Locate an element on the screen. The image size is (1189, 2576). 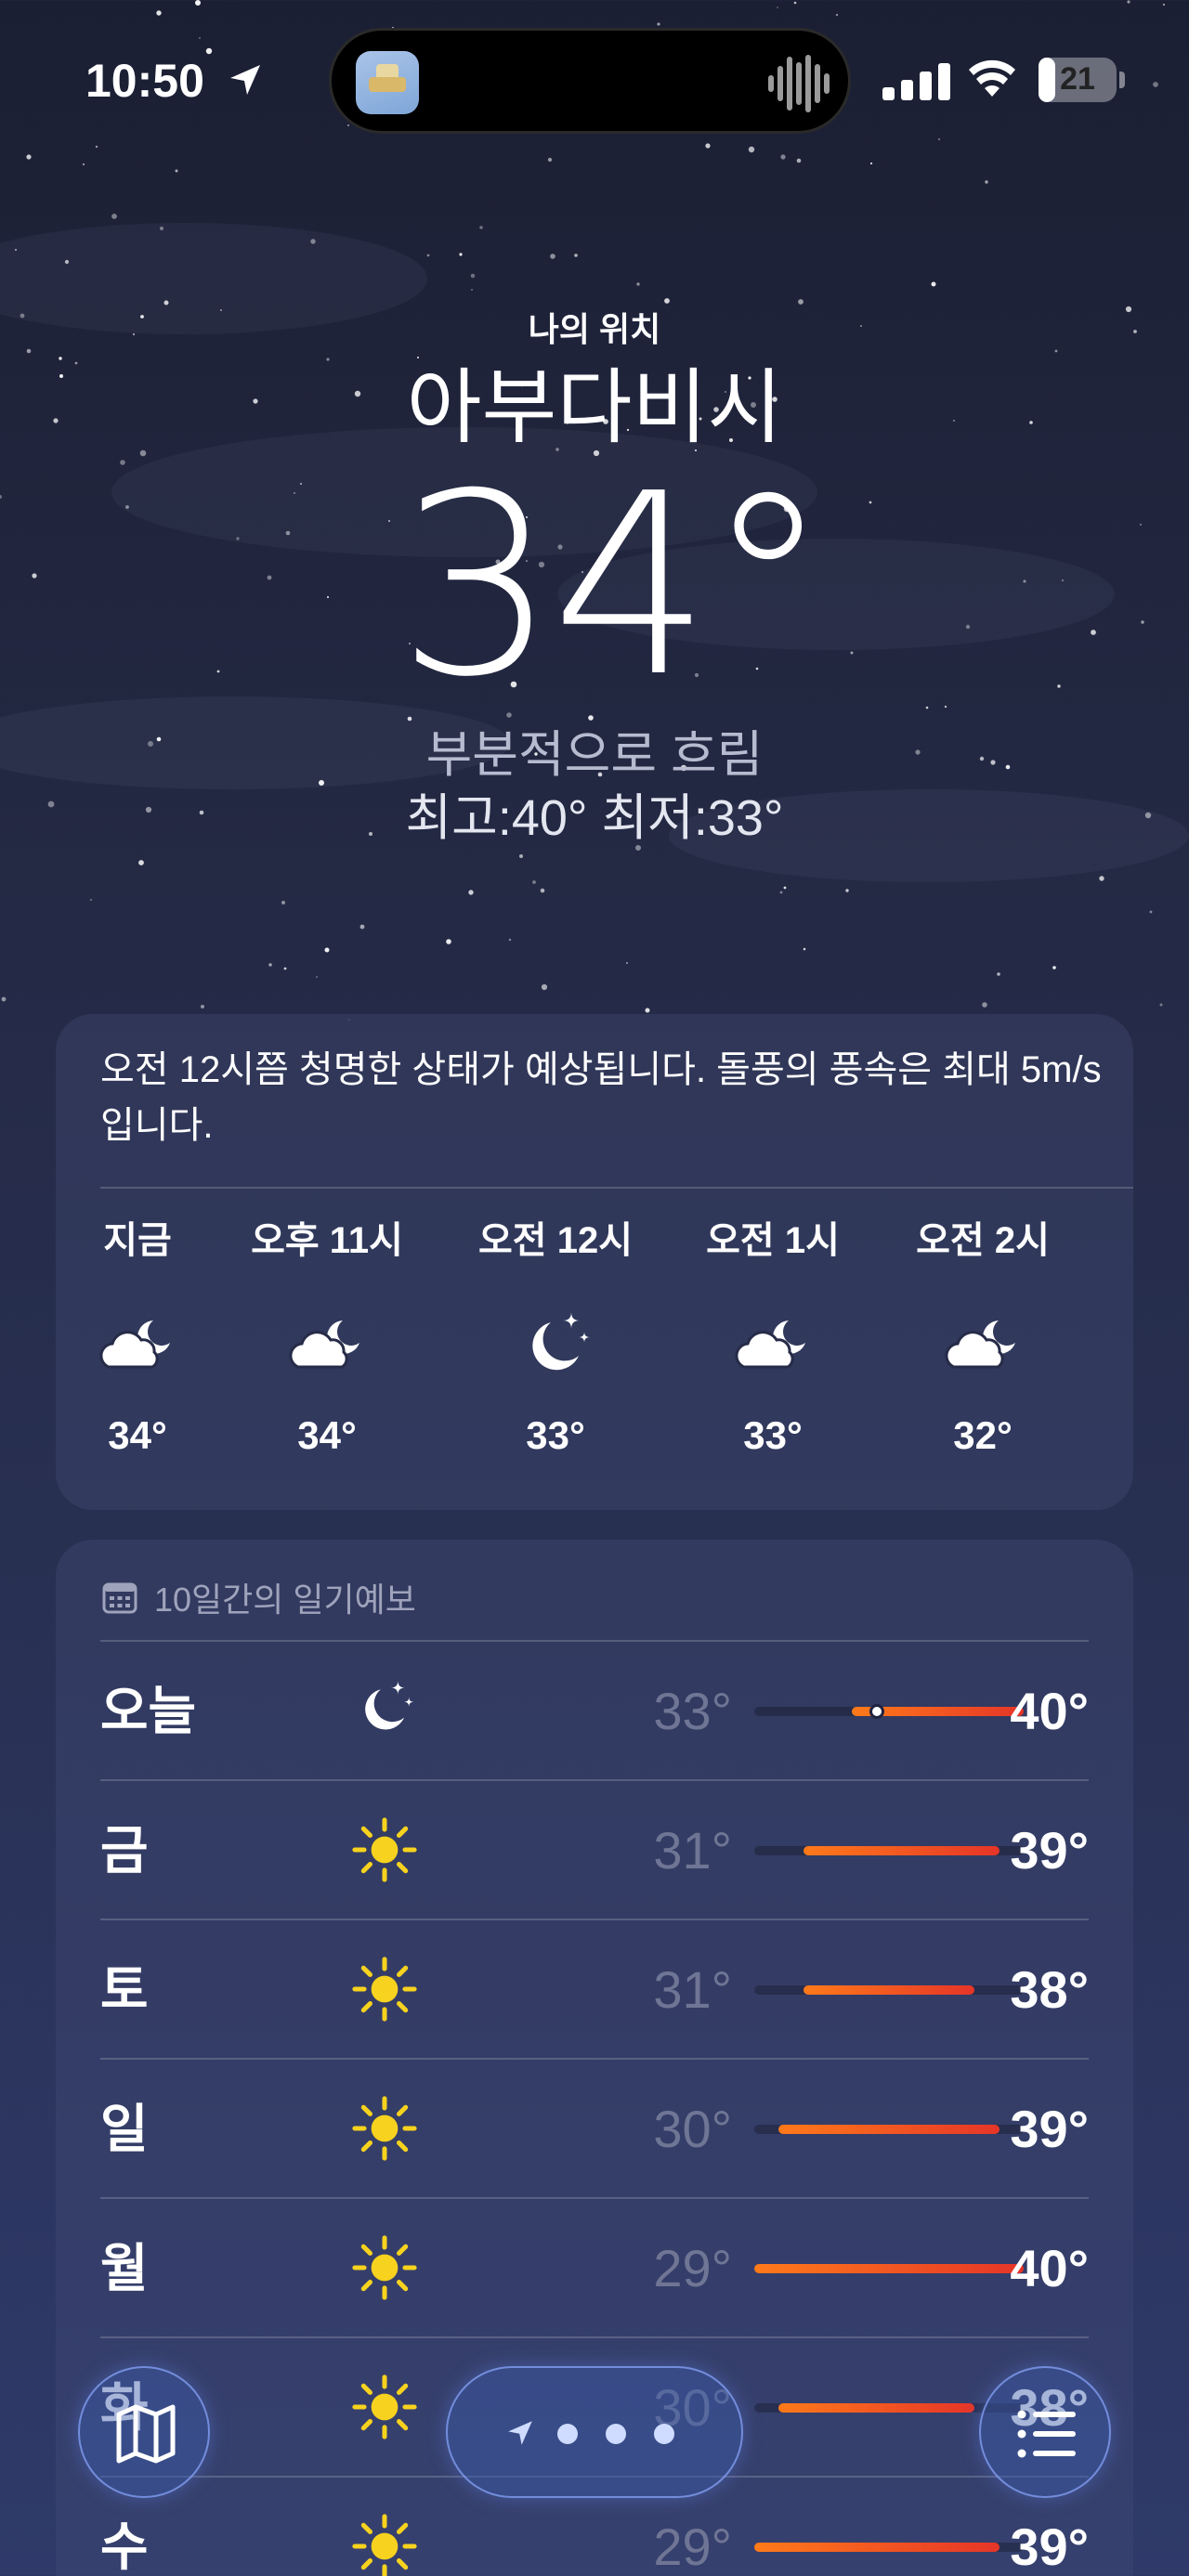
map-button is located at coordinates (144, 2432).